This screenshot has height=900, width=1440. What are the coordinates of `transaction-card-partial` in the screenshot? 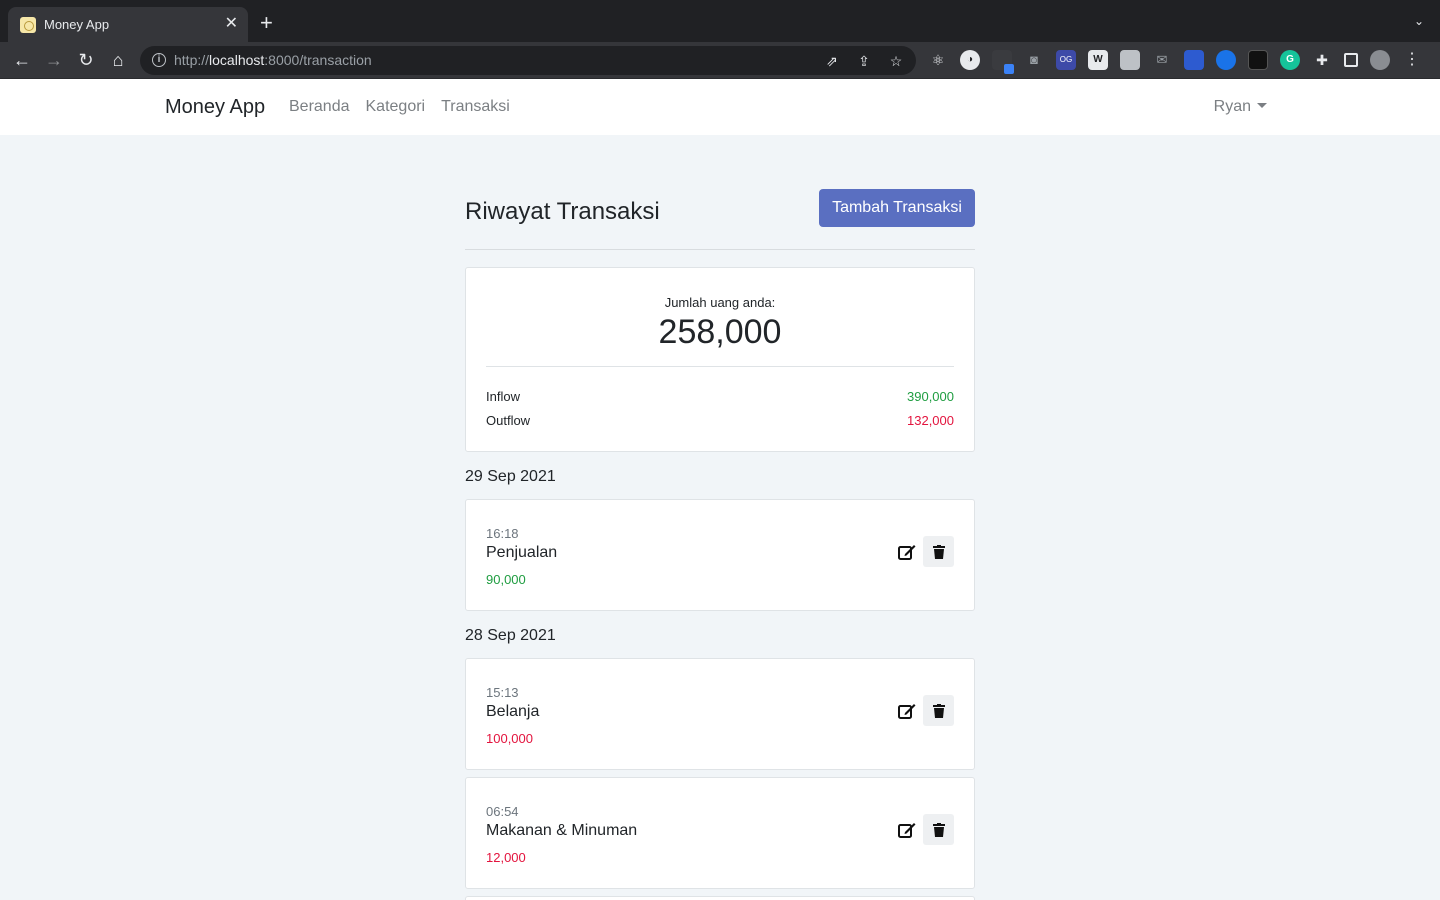 It's located at (720, 898).